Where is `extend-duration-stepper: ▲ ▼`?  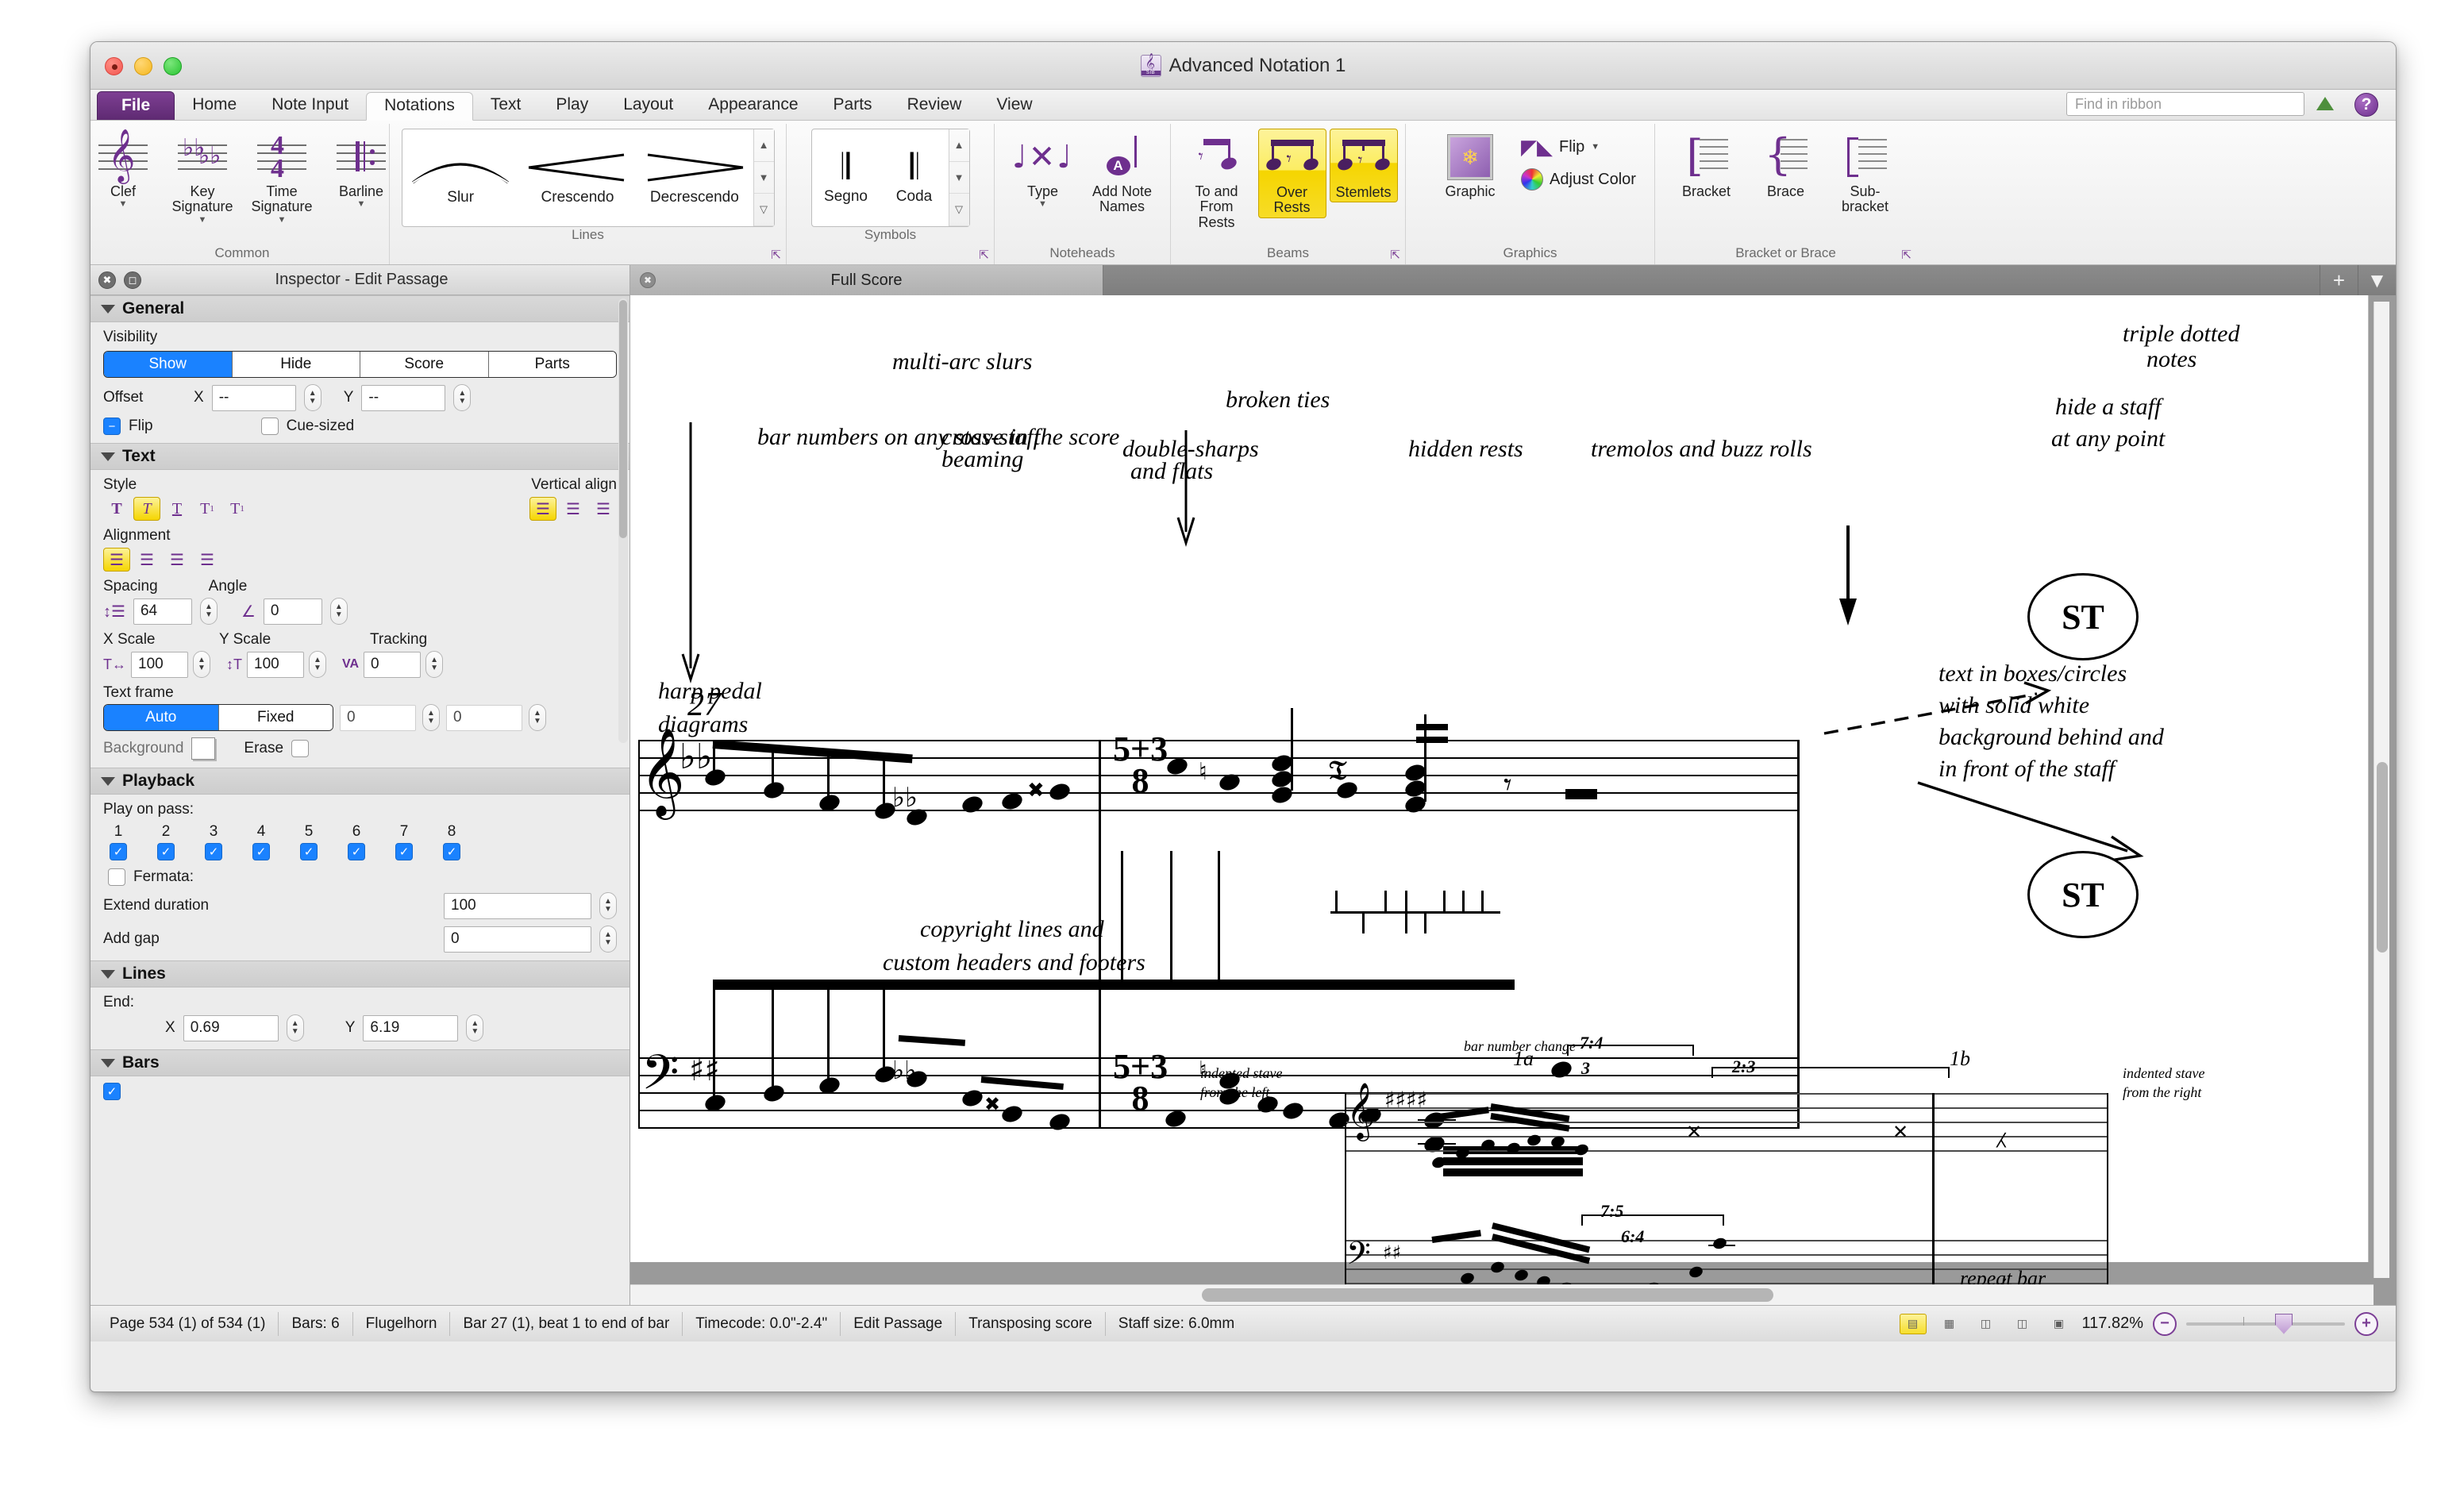
extend-duration-stepper: ▲ ▼ is located at coordinates (608, 905).